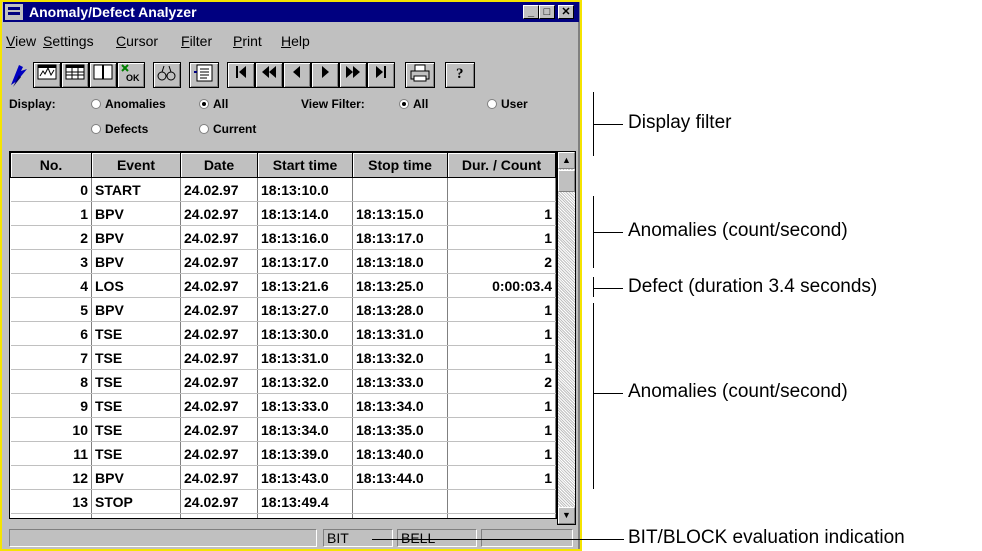 The height and width of the screenshot is (551, 982). Describe the element at coordinates (566, 12) in the screenshot. I see `close-button: ✕` at that location.